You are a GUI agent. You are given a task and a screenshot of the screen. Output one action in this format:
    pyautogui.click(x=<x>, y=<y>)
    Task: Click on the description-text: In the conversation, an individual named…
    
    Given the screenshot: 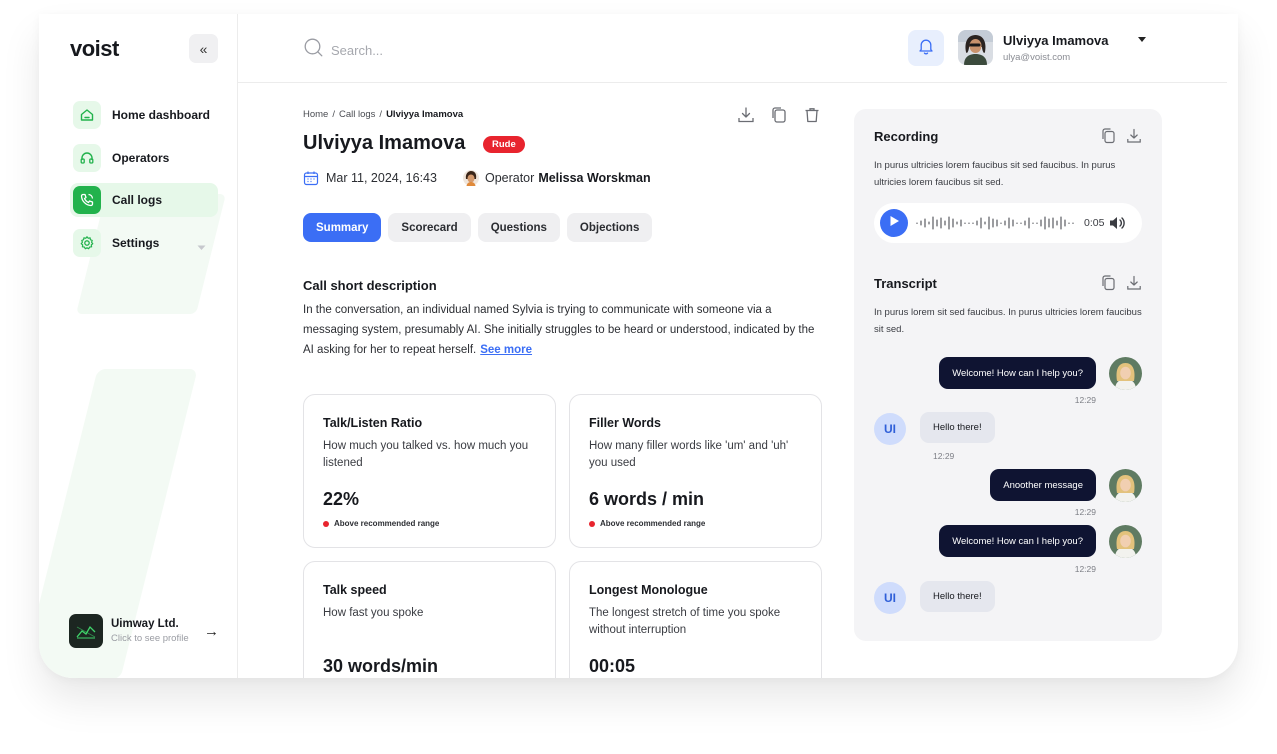 What is the action you would take?
    pyautogui.click(x=562, y=330)
    